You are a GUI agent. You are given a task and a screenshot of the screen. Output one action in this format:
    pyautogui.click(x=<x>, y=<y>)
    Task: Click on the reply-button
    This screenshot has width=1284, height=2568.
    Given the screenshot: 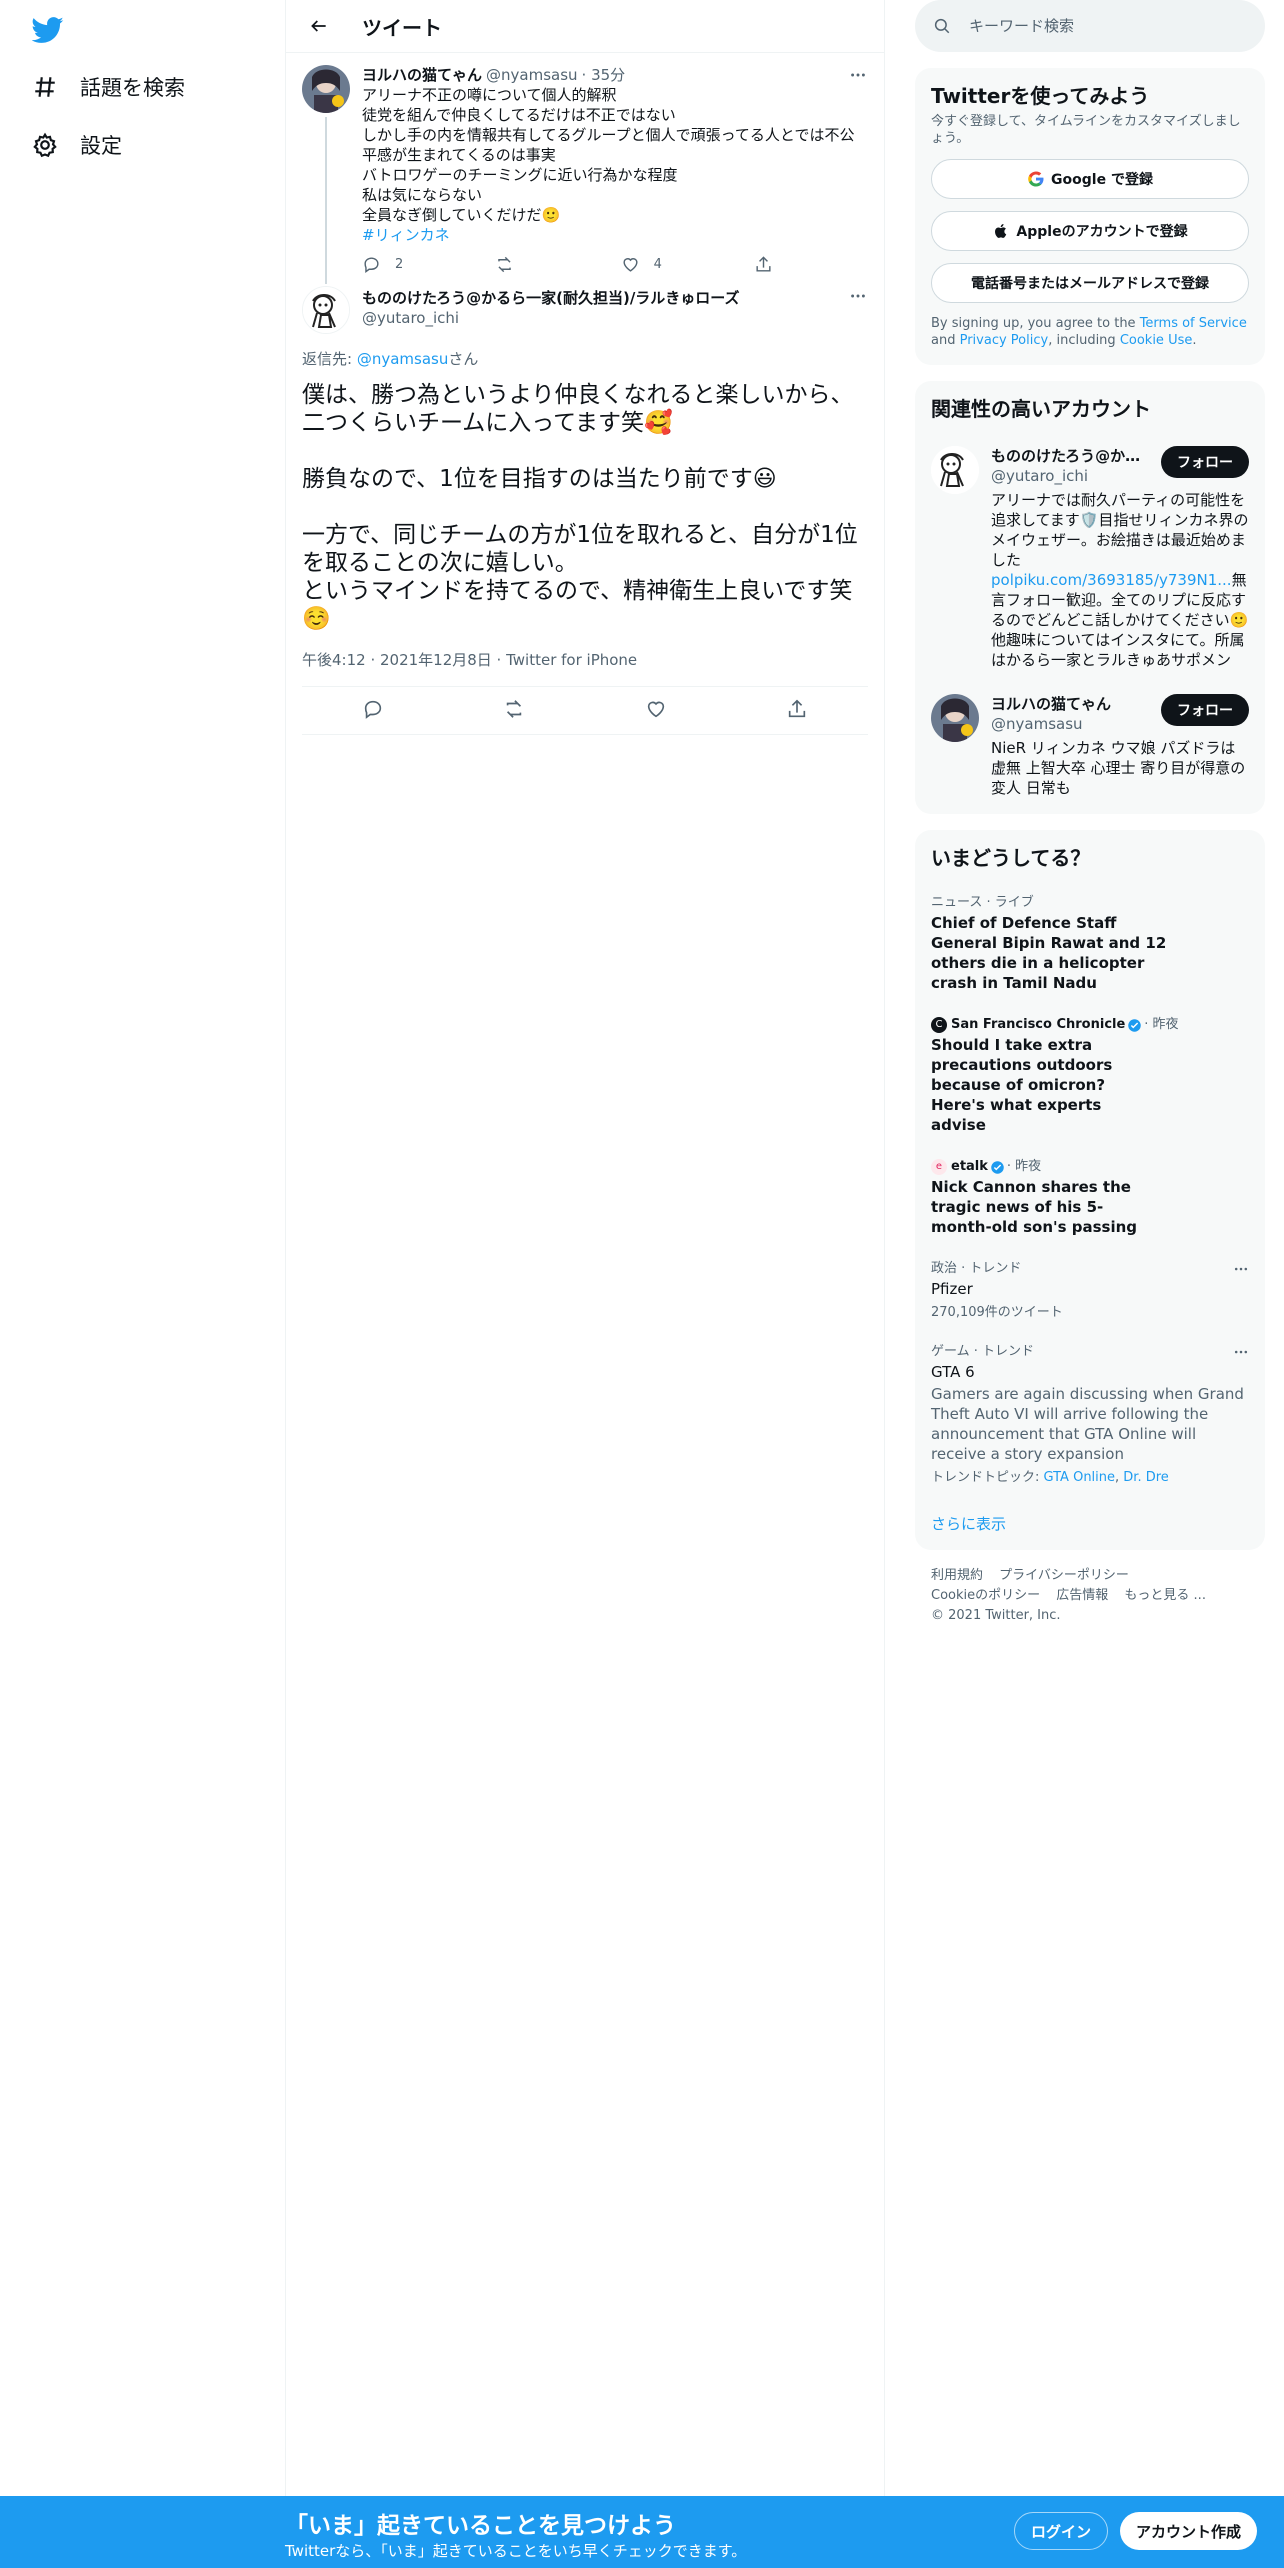 What is the action you would take?
    pyautogui.click(x=373, y=711)
    